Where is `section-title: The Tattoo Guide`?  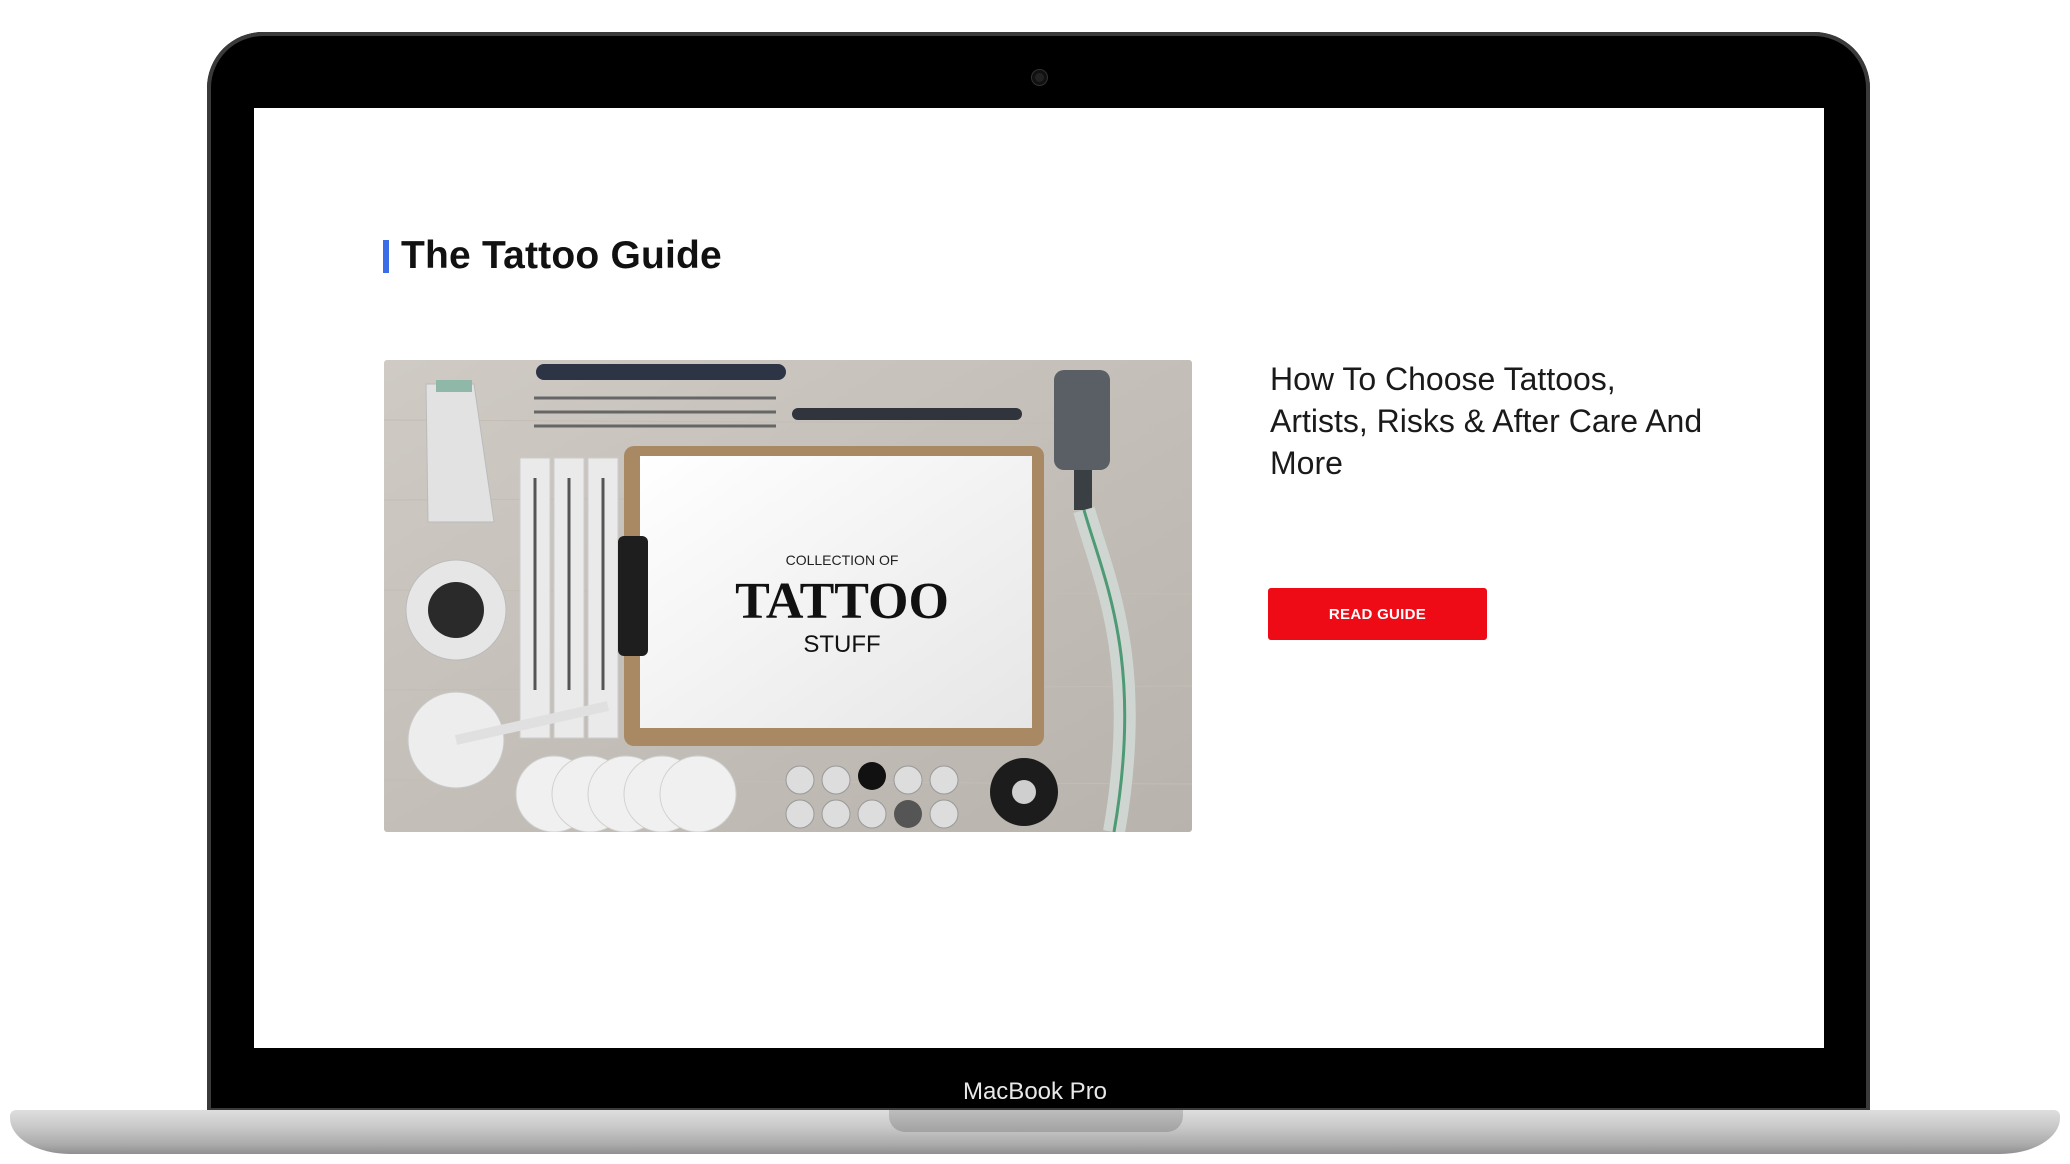
section-title: The Tattoo Guide is located at coordinates (561, 255).